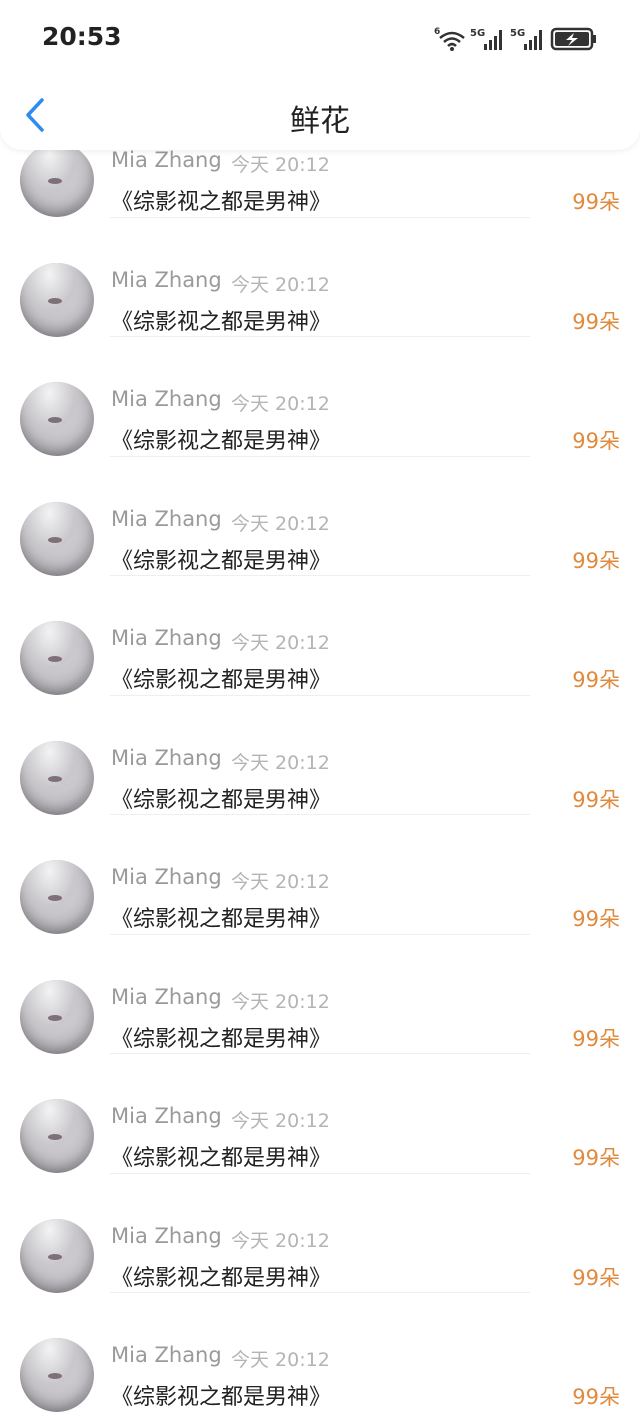  What do you see at coordinates (437, 32) in the screenshot?
I see `wifi-label: 6` at bounding box center [437, 32].